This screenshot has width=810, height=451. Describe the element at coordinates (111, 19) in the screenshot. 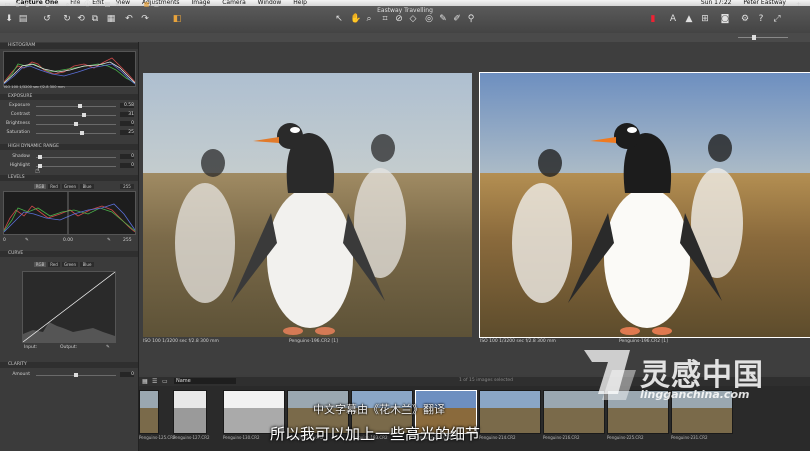

I see `paste-icon: ▦` at that location.